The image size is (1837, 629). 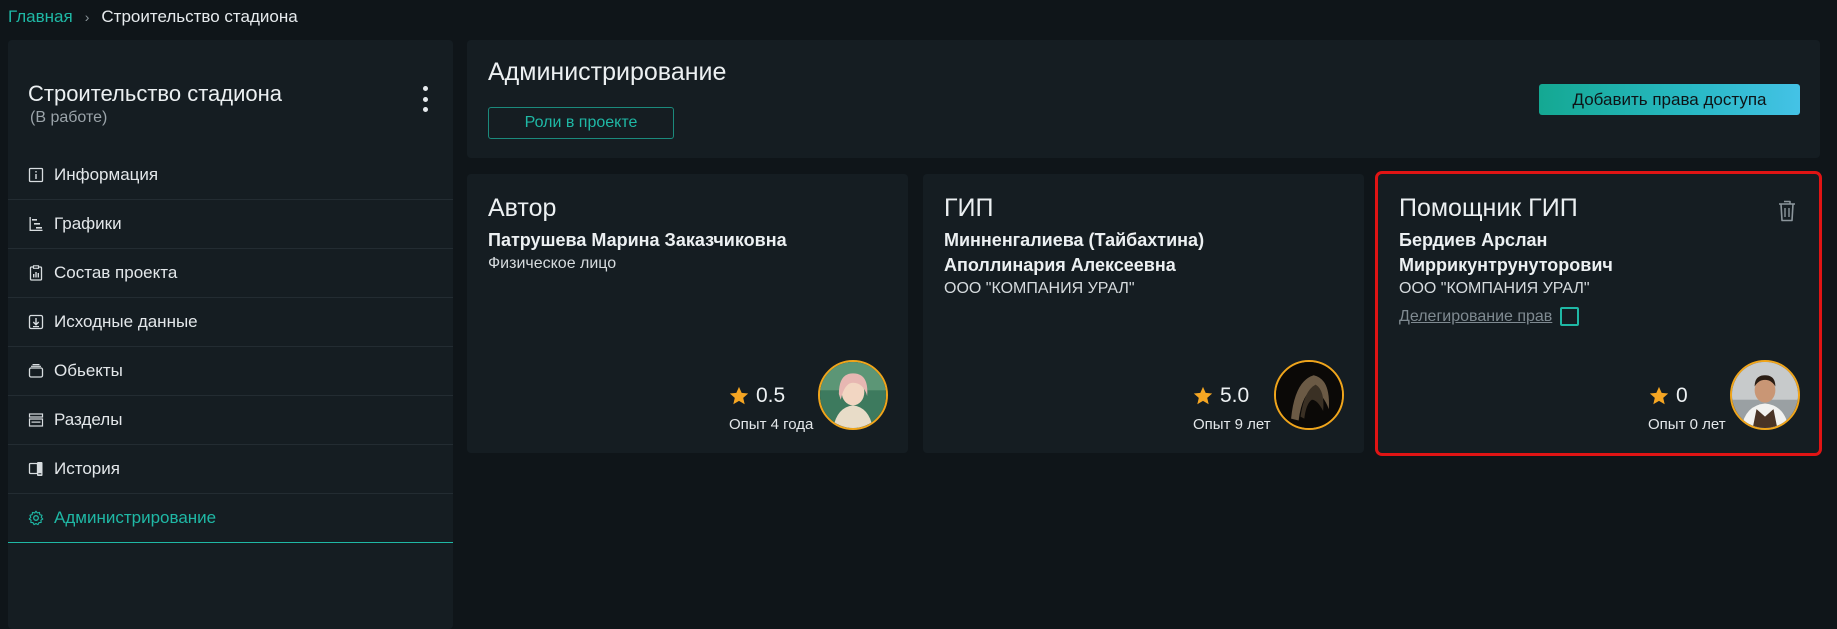 I want to click on layers-icon, so click(x=36, y=371).